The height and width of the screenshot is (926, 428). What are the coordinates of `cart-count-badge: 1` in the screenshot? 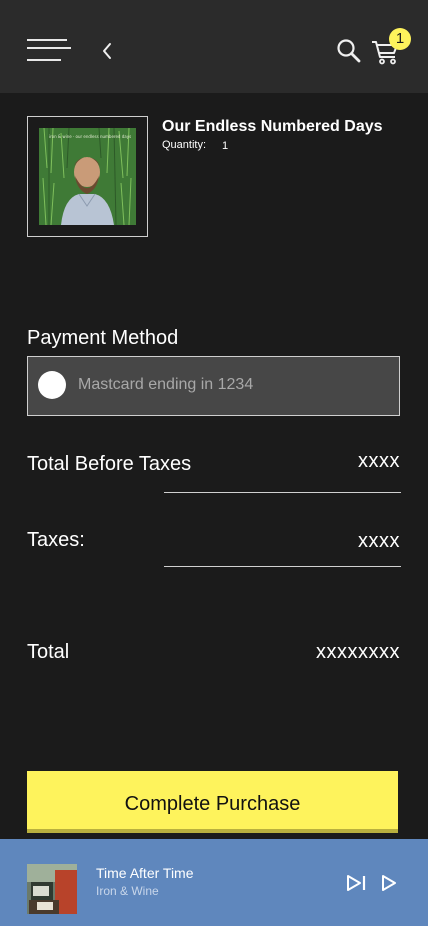 It's located at (400, 39).